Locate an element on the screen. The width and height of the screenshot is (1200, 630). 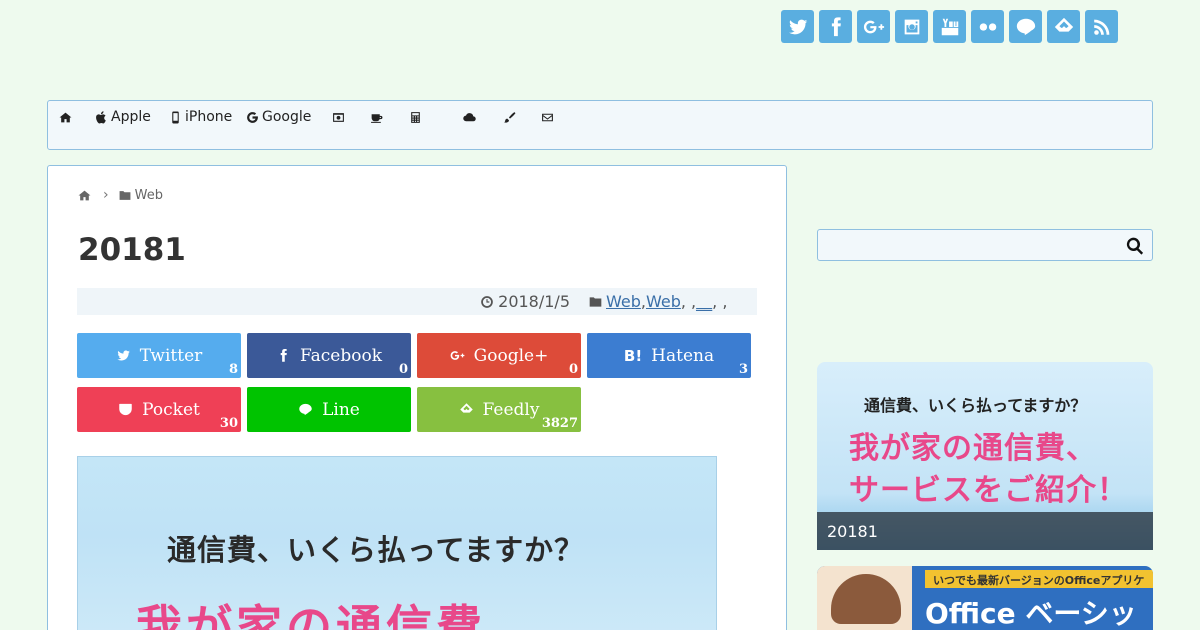
calculator-icon is located at coordinates (415, 117).